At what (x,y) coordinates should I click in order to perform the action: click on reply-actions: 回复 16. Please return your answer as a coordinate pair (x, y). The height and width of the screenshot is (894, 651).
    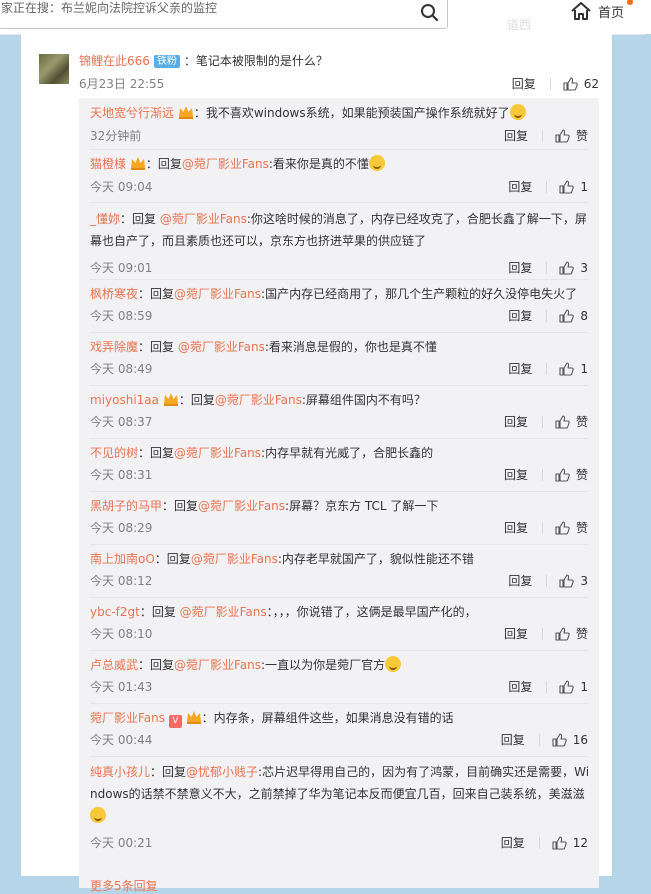
    Looking at the image, I should click on (544, 739).